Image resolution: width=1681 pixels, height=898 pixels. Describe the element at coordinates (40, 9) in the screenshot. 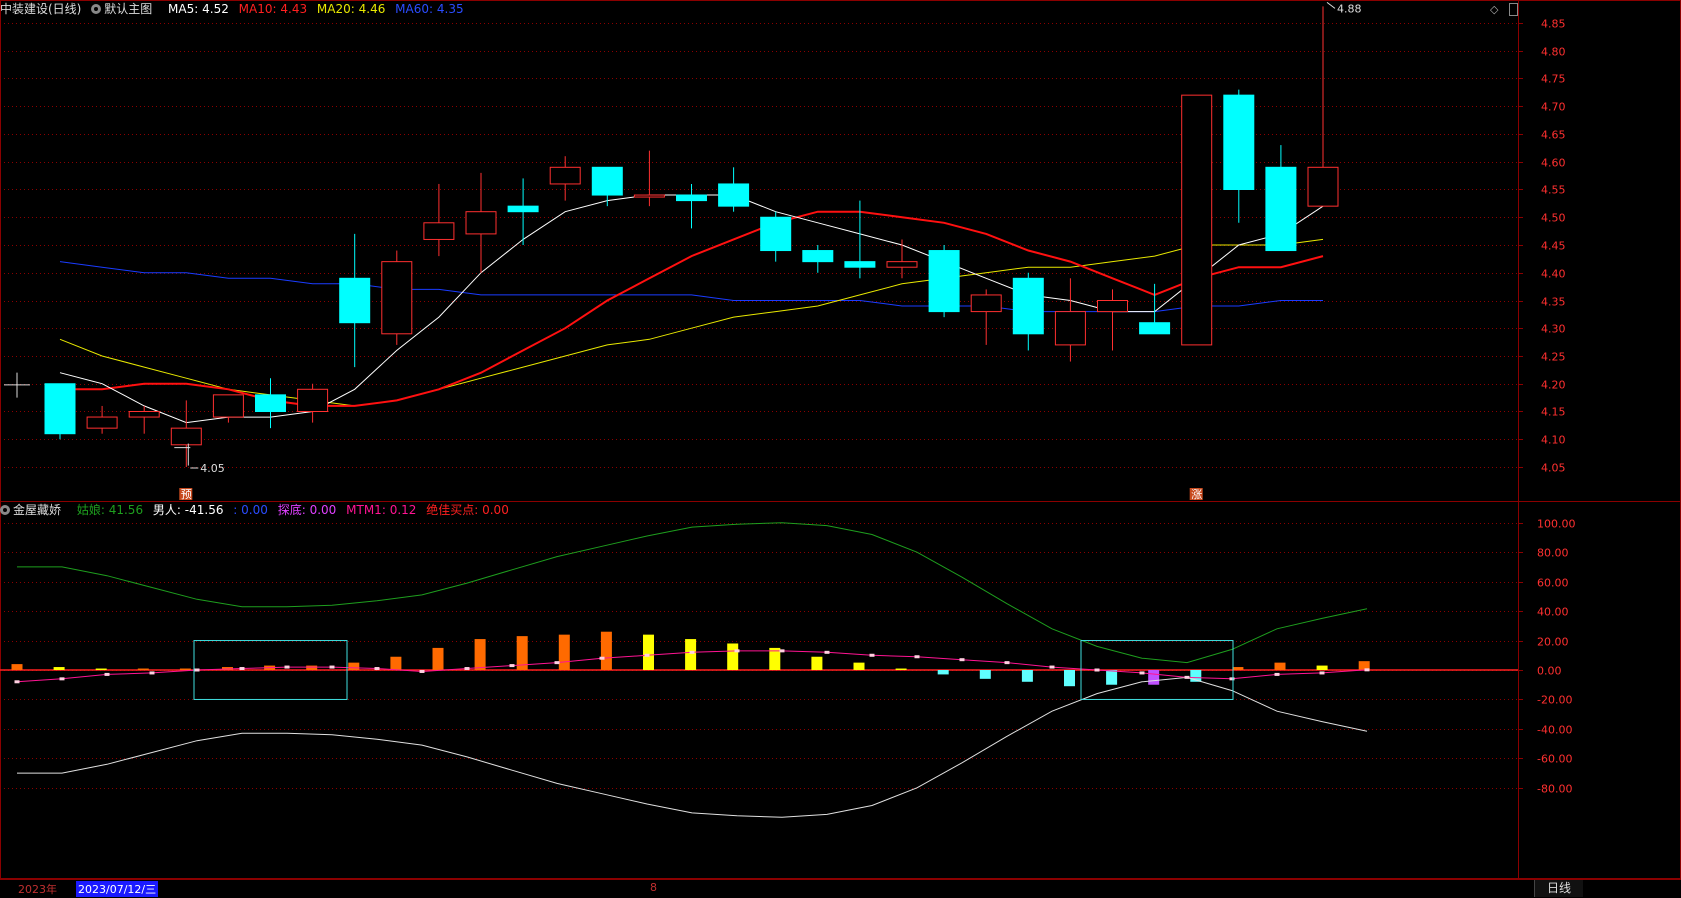

I see `stock-title: 中装建设(日线)` at that location.